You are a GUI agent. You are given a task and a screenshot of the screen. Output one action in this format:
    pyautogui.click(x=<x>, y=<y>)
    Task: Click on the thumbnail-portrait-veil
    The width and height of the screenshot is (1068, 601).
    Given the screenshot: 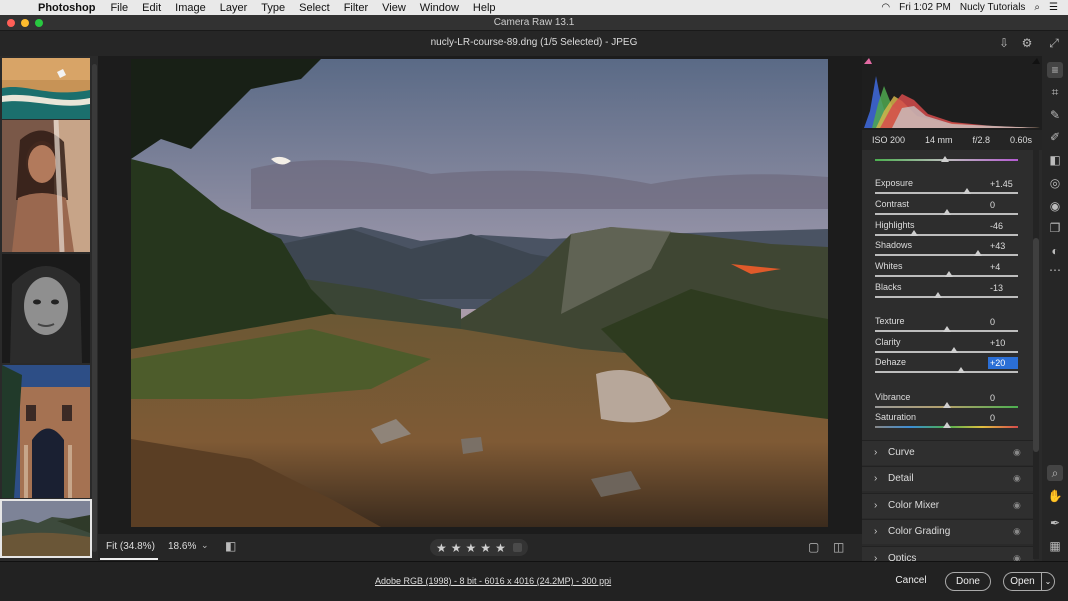 What is the action you would take?
    pyautogui.click(x=46, y=186)
    